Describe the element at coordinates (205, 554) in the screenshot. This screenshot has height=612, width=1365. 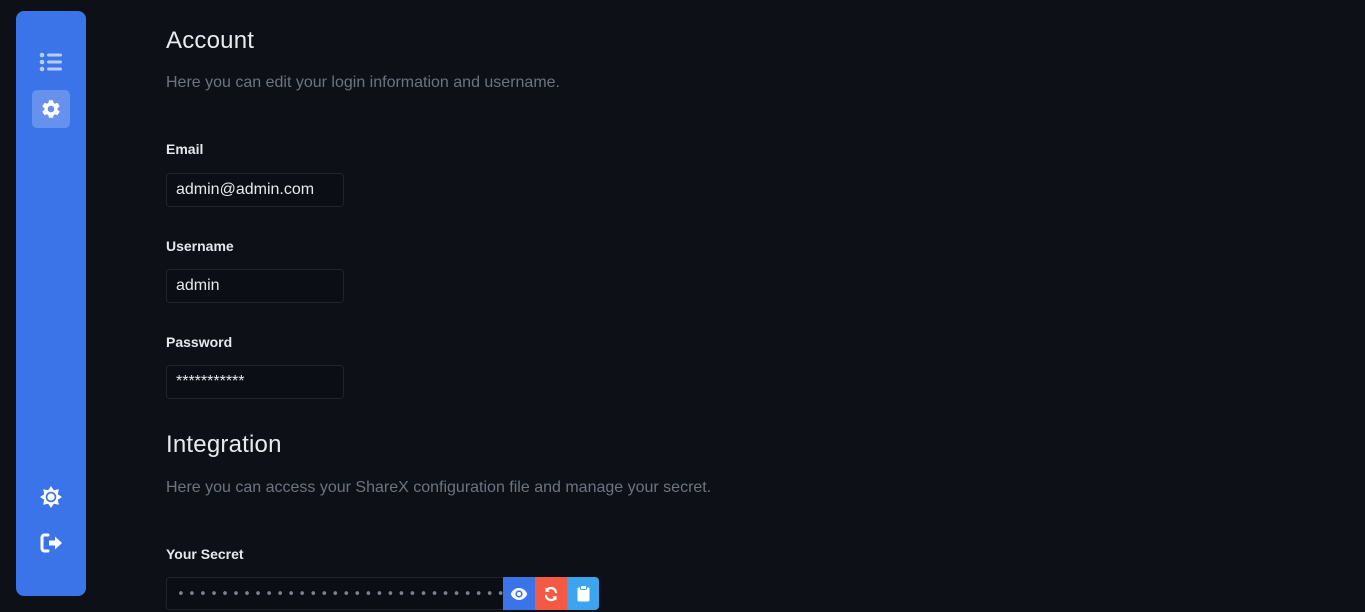
I see `secret-label: Your Secret` at that location.